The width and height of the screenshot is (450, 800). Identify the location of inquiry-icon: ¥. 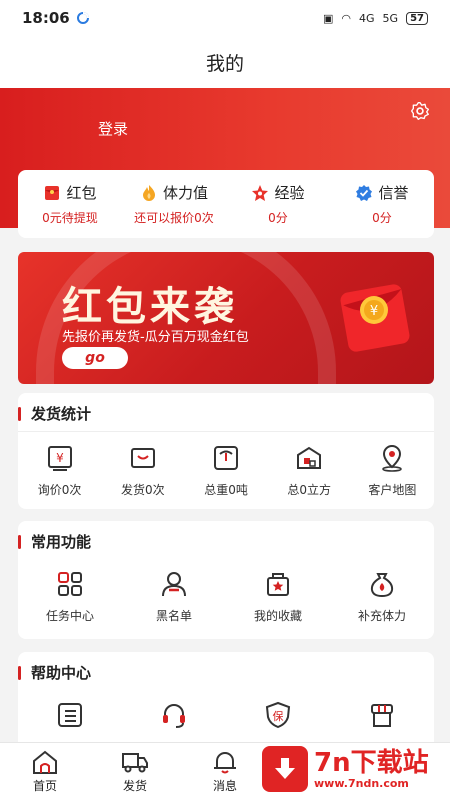
(59, 458).